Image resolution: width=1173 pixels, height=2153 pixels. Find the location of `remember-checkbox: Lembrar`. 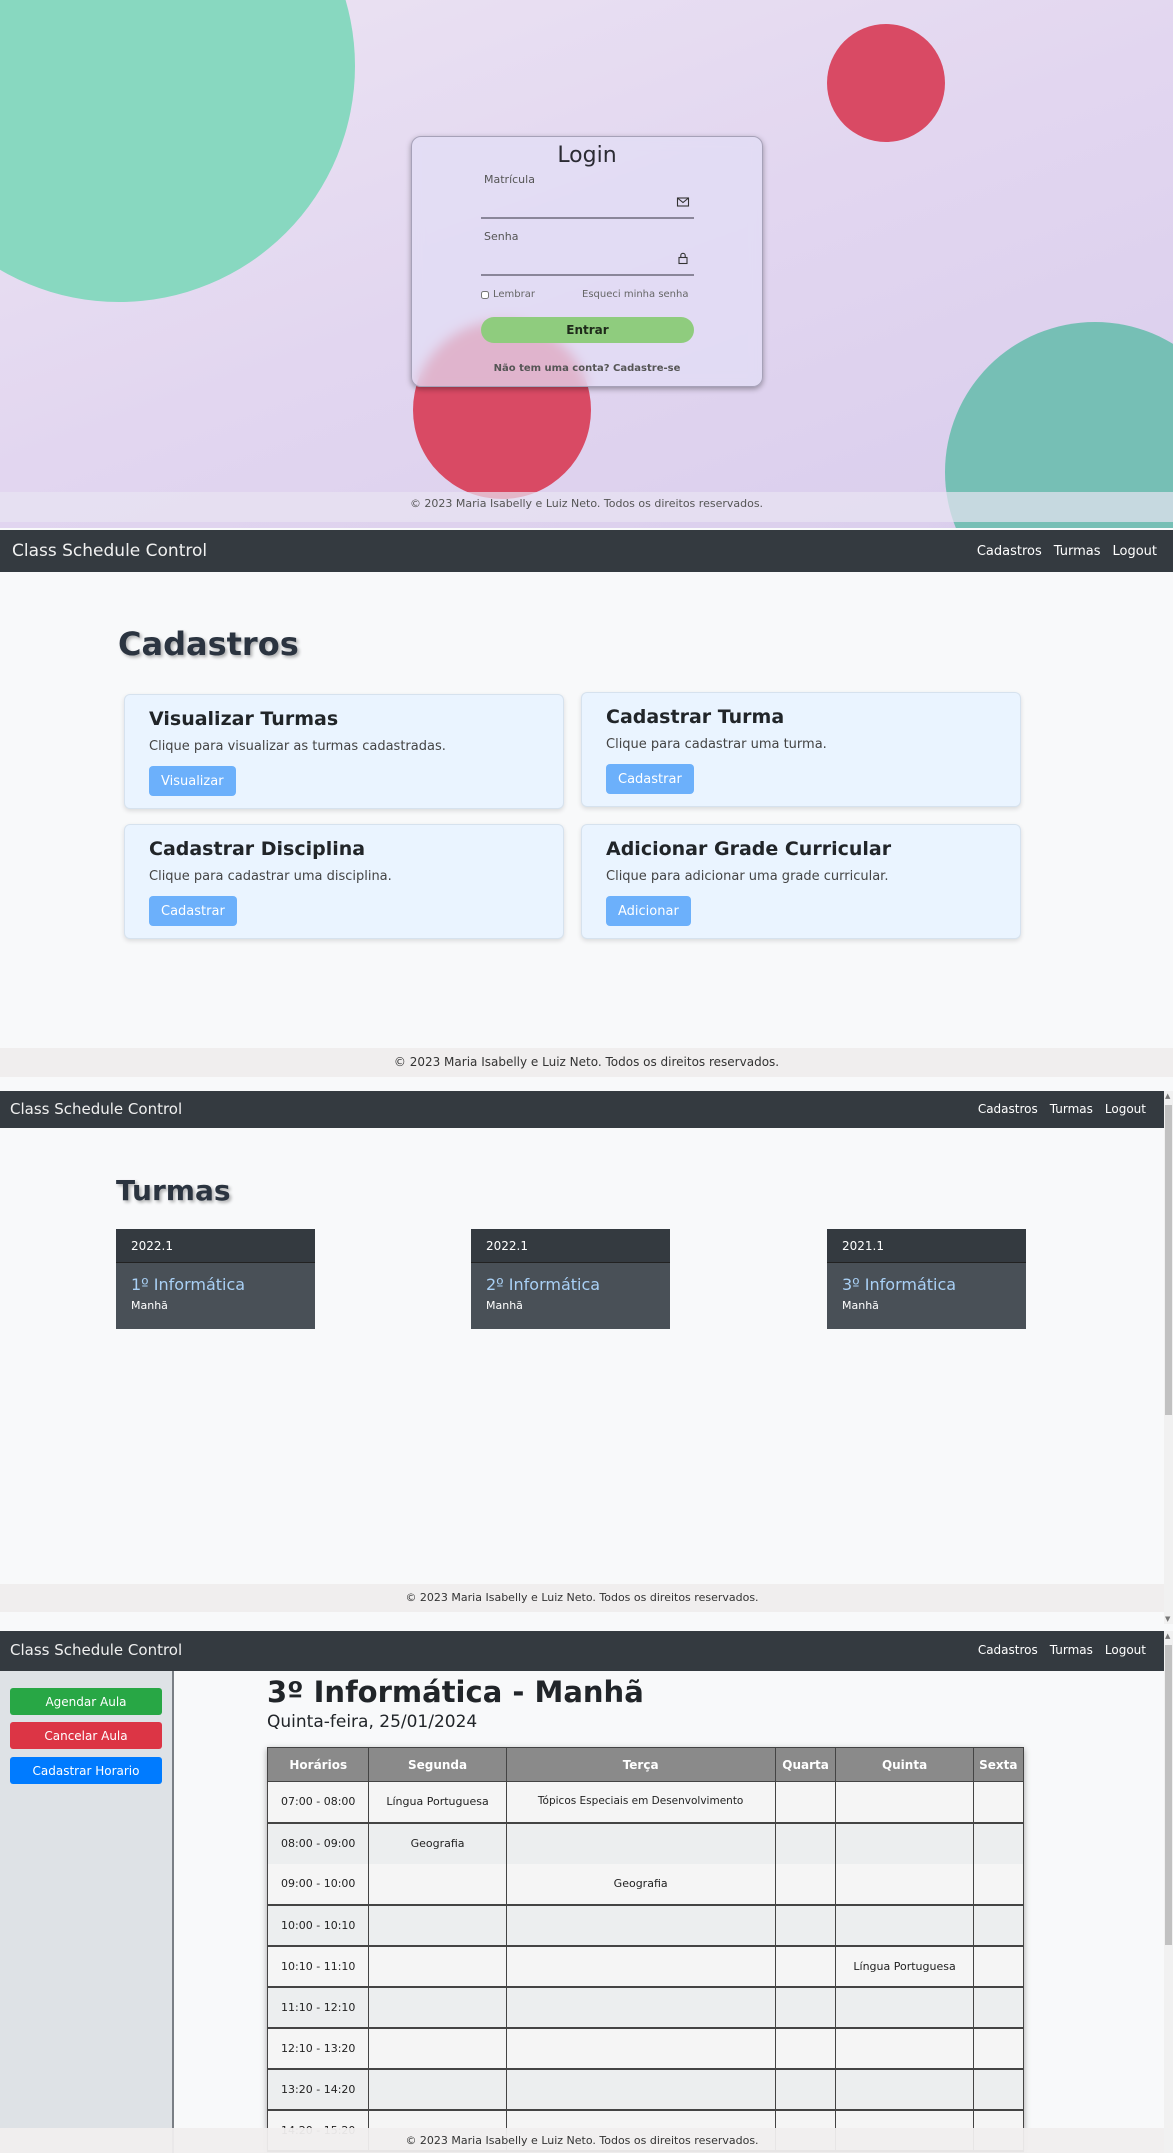

remember-checkbox: Lembrar is located at coordinates (508, 294).